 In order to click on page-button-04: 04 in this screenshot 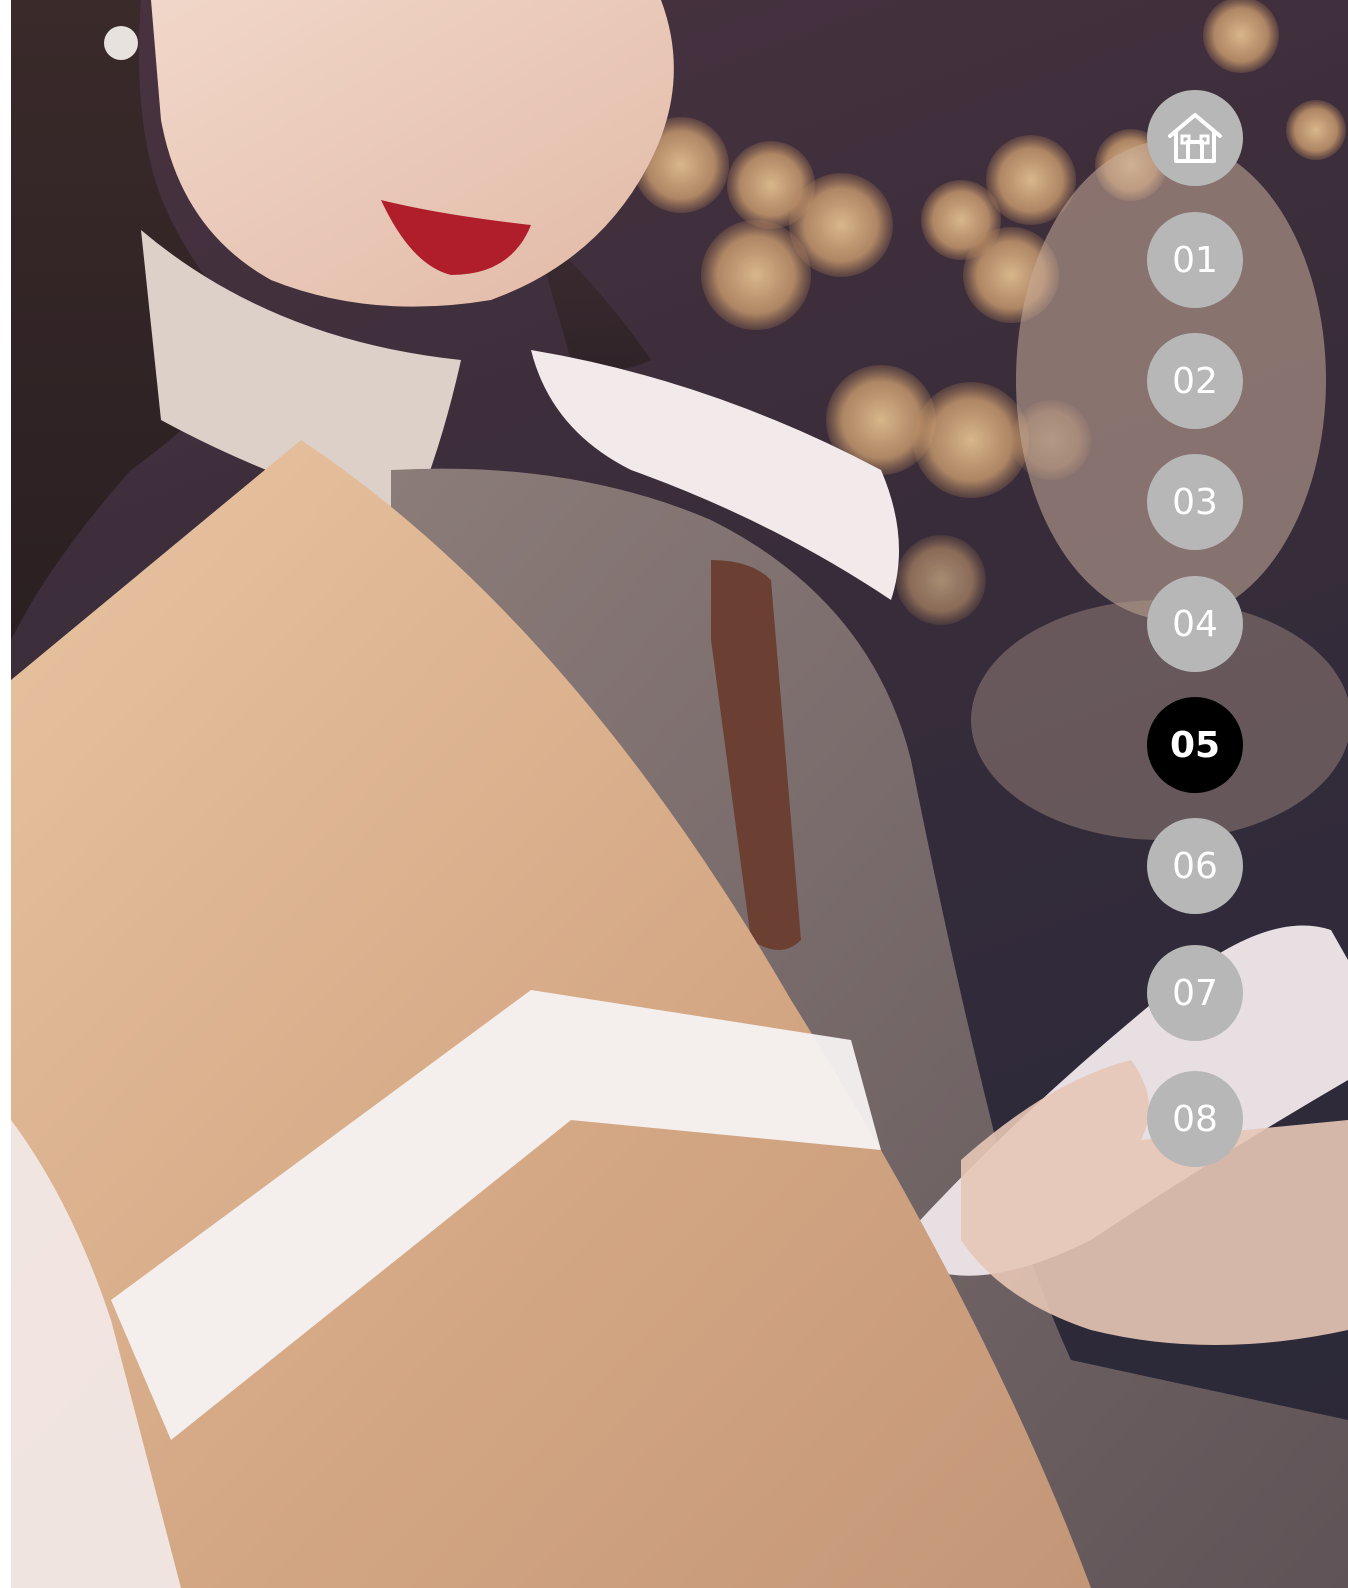, I will do `click(1195, 624)`.